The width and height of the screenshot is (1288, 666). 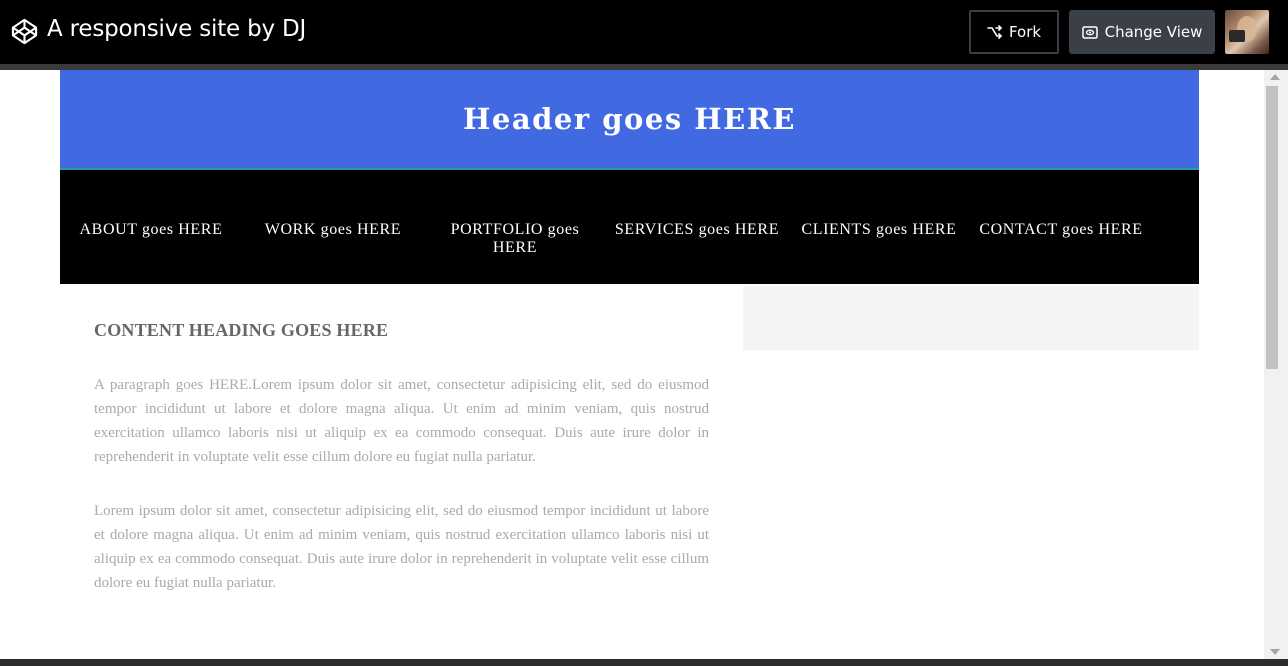 I want to click on site-header-title: Header goes HERE, so click(x=629, y=119).